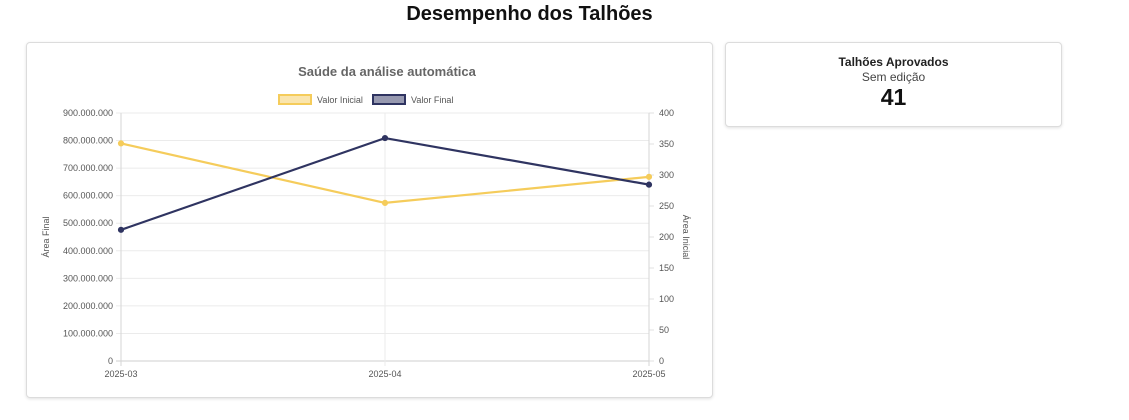  Describe the element at coordinates (666, 175) in the screenshot. I see `right-tick-label: 300` at that location.